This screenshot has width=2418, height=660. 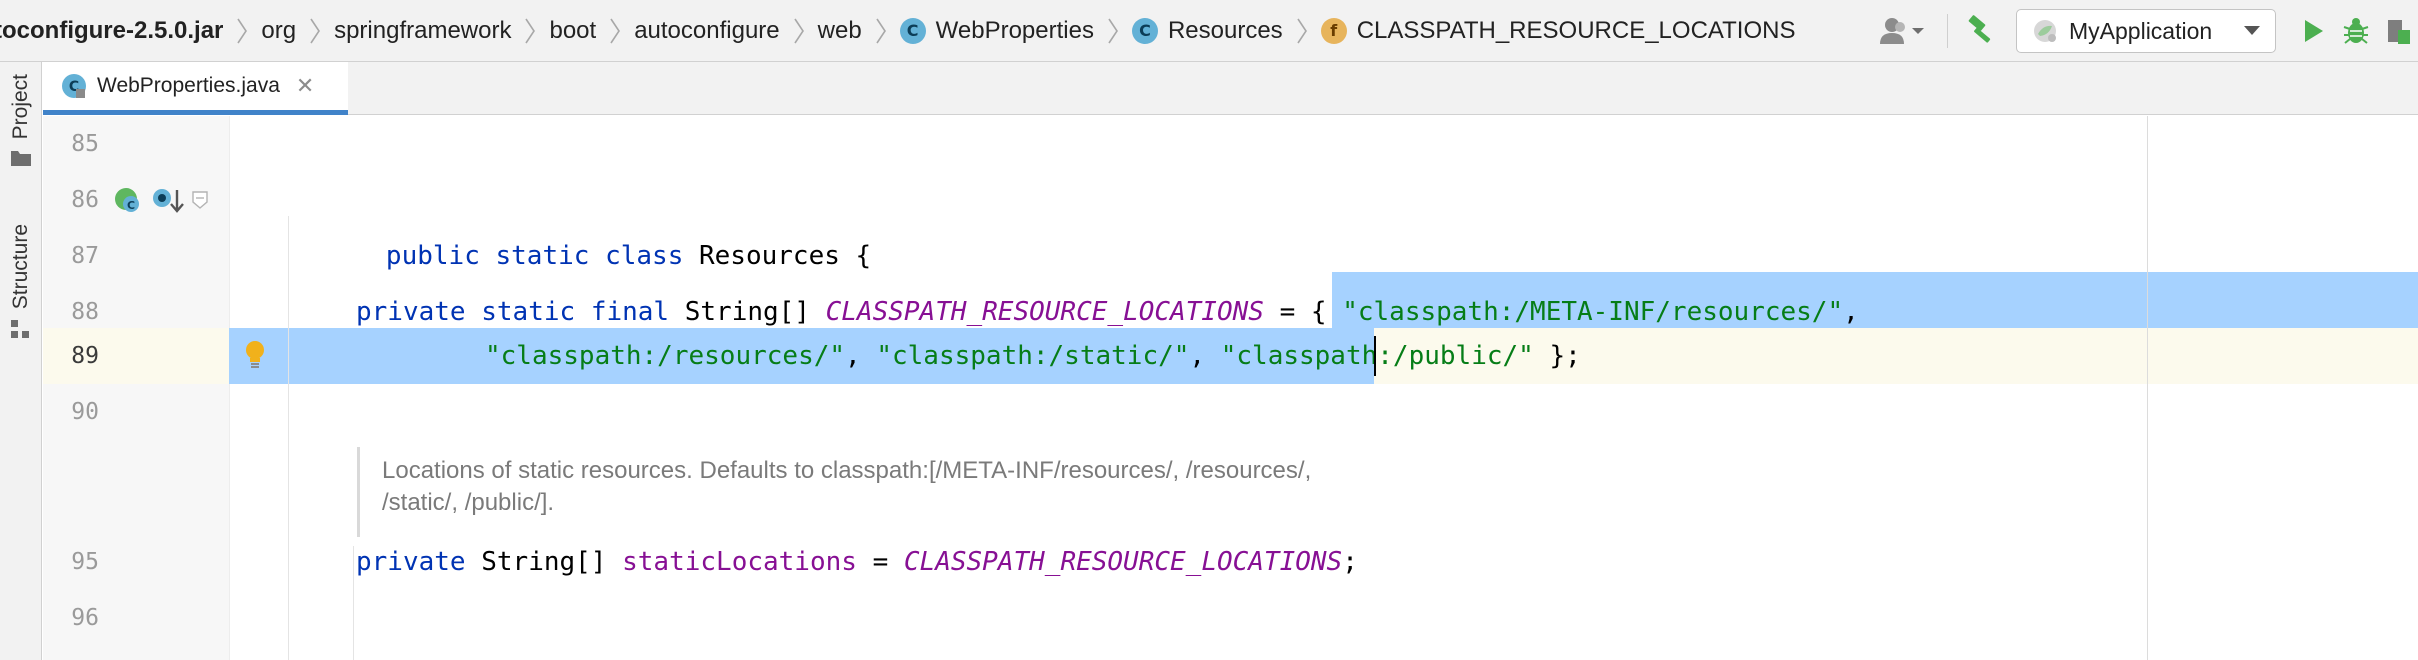 I want to click on inner-class-icon: C, so click(x=1144, y=30).